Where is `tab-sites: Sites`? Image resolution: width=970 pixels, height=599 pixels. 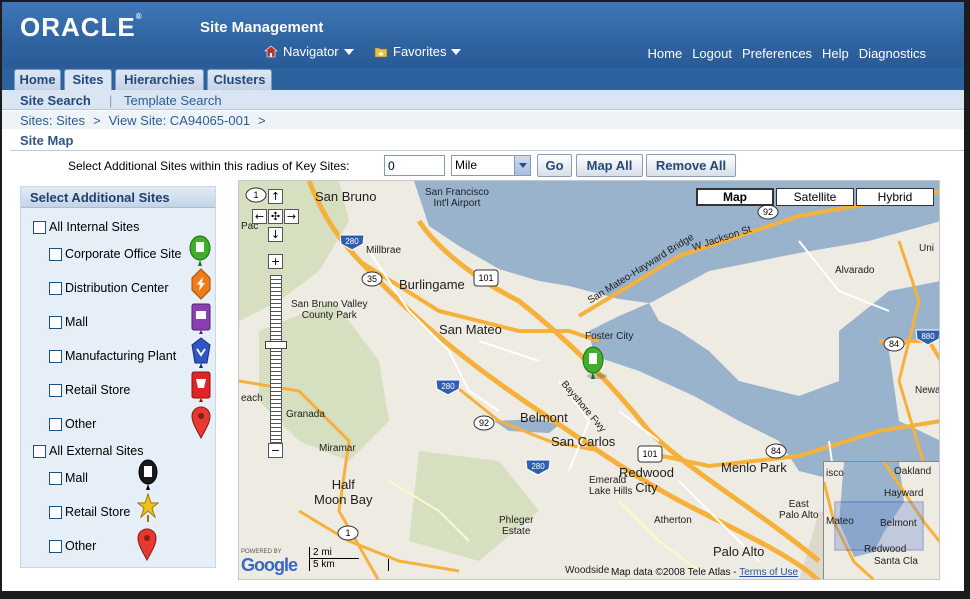
tab-sites: Sites is located at coordinates (88, 79).